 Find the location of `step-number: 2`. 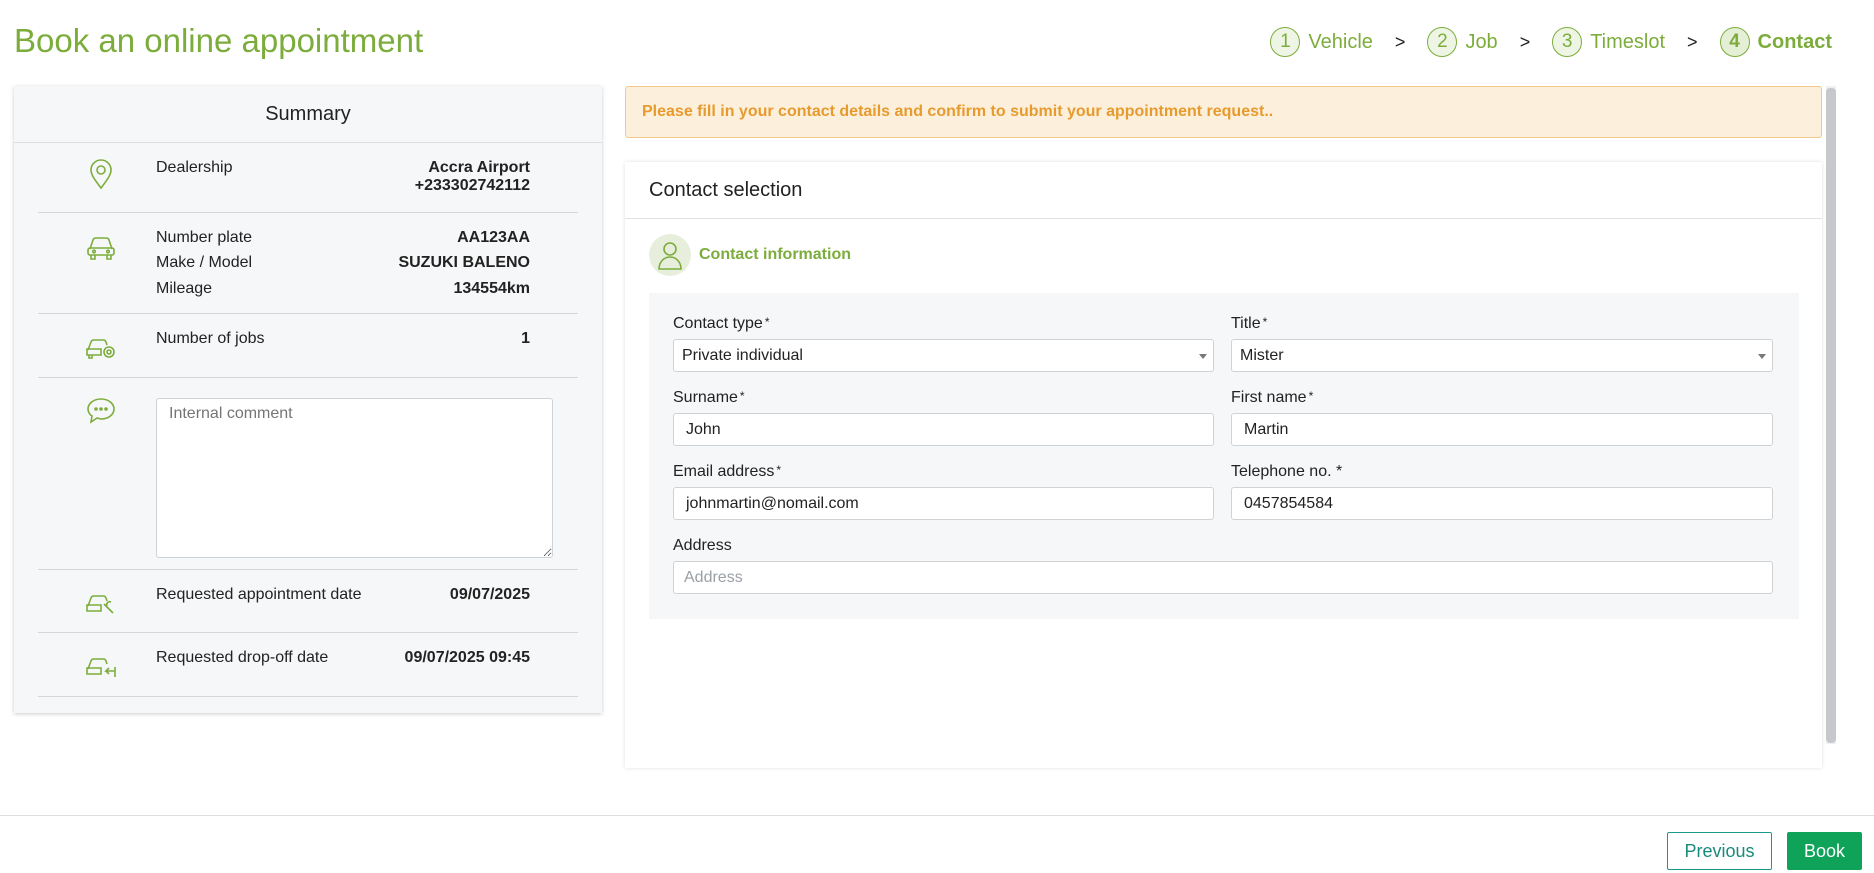

step-number: 2 is located at coordinates (1442, 42).